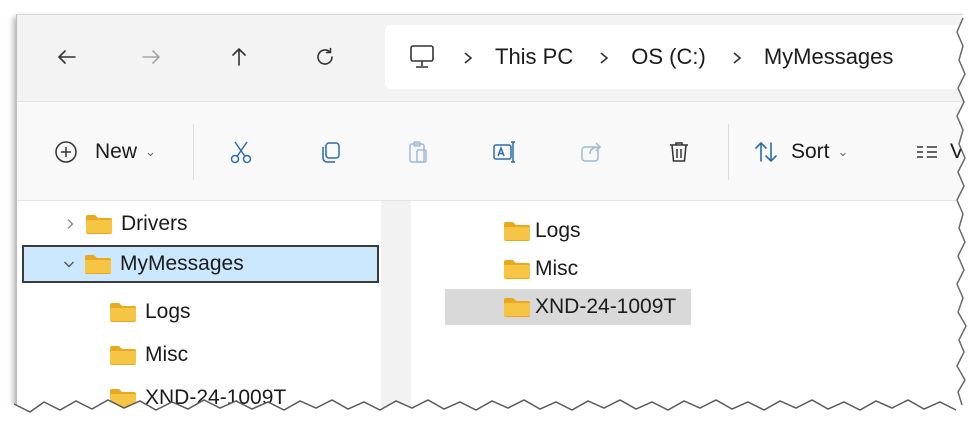 The height and width of the screenshot is (431, 973). I want to click on cut-icon, so click(241, 152).